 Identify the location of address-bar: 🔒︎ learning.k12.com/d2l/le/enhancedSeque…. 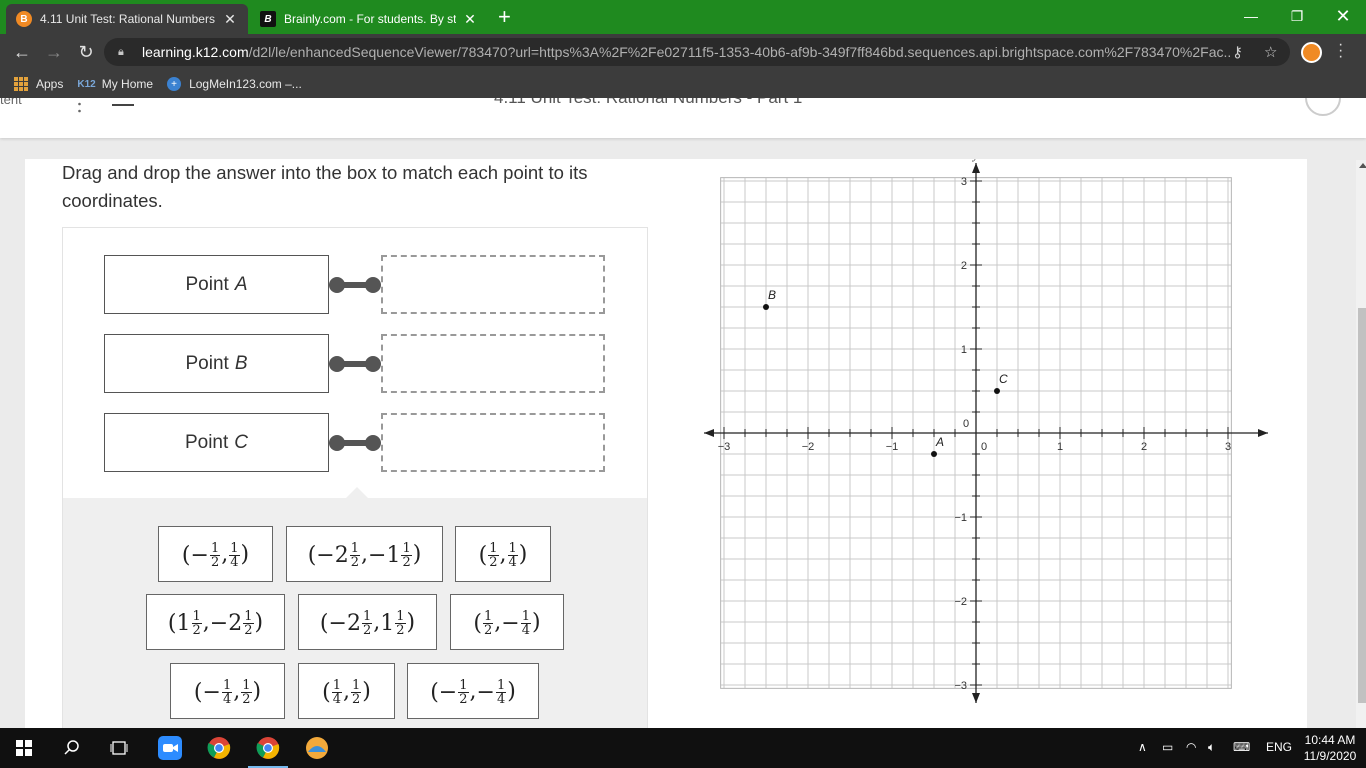
(697, 52).